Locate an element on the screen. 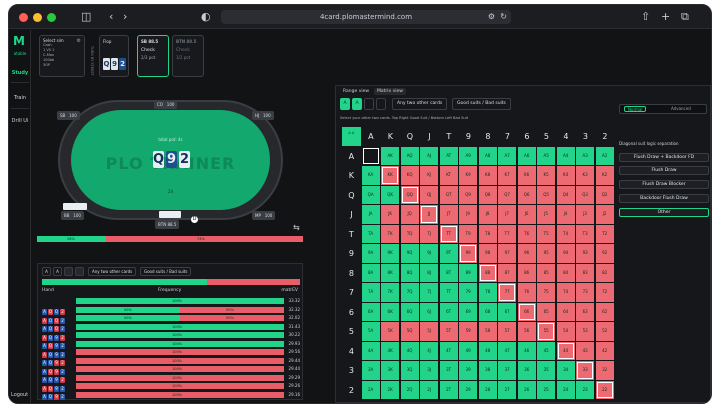 This screenshot has width=720, height=409. matrix-cell: Q5 is located at coordinates (546, 194).